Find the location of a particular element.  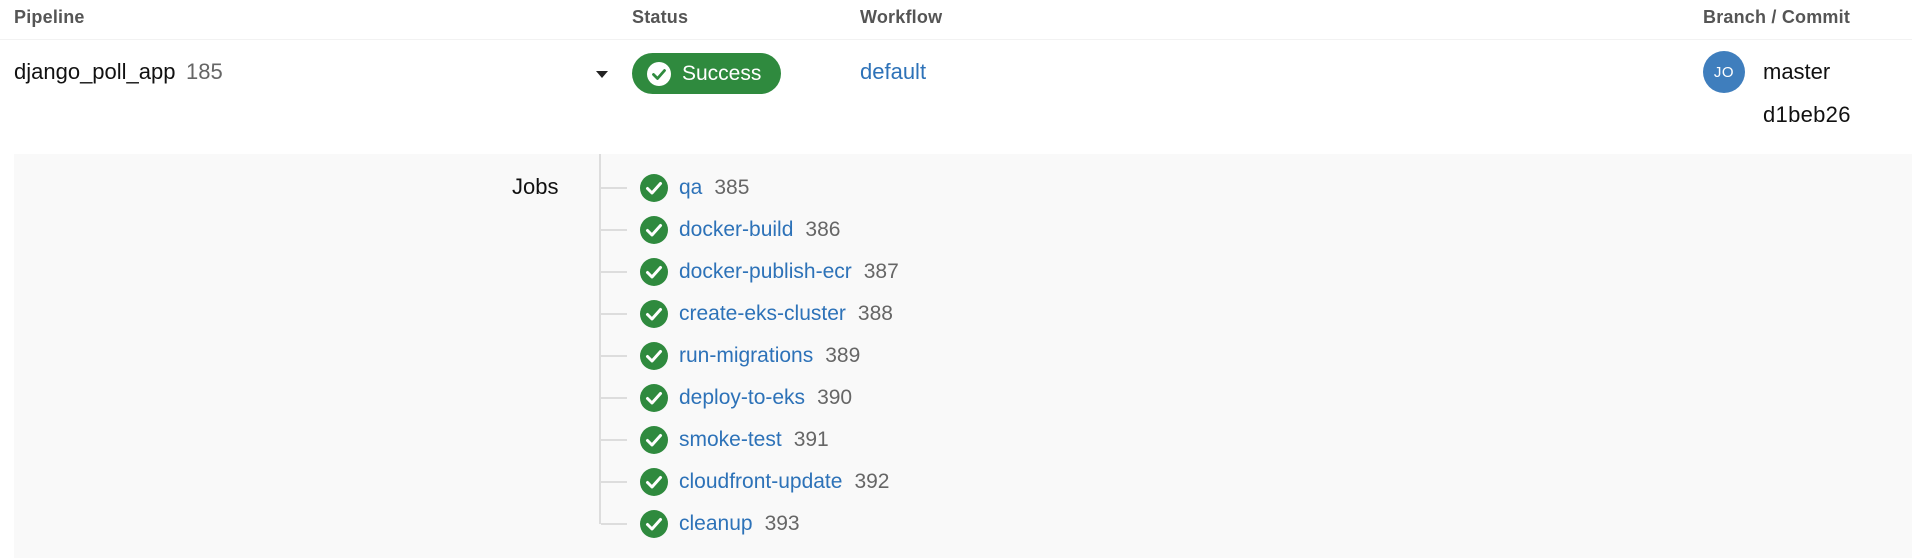

job-item: smoke-test 391 is located at coordinates (715, 440).